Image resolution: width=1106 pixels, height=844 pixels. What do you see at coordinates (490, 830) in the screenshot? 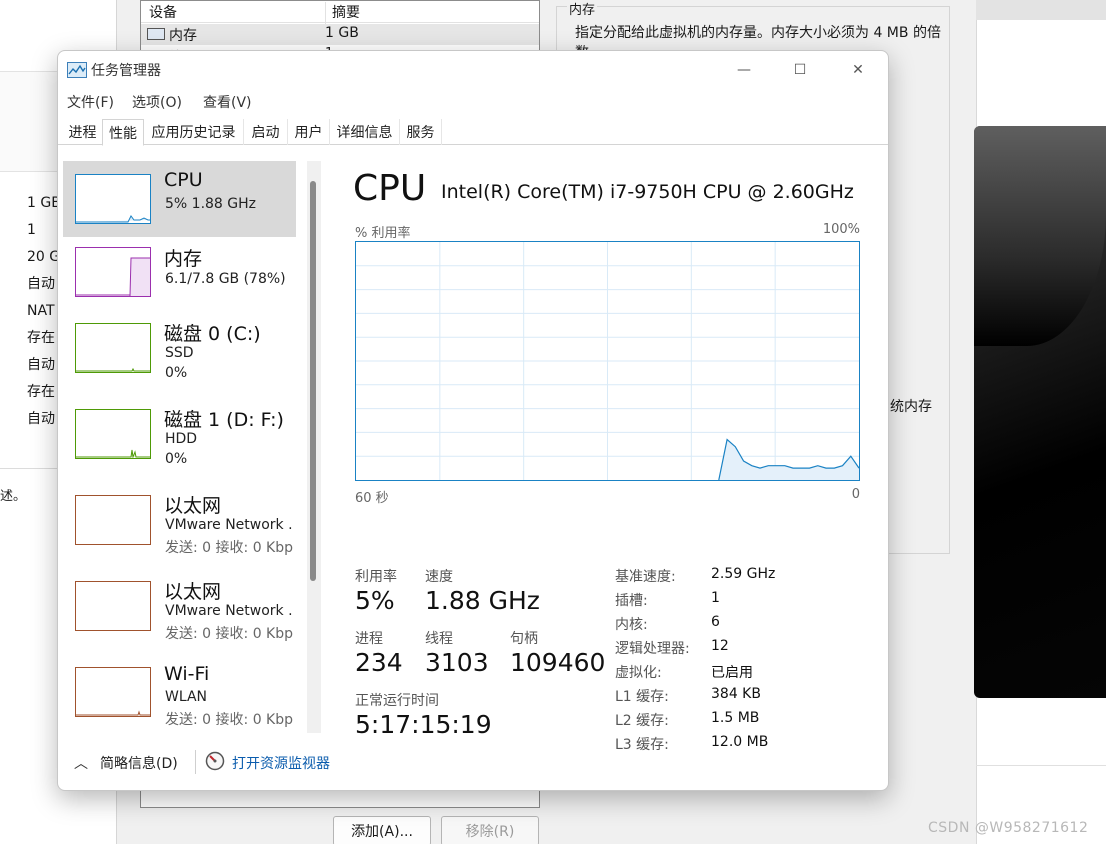
I see `remove-hardware-button: 移除(R)` at bounding box center [490, 830].